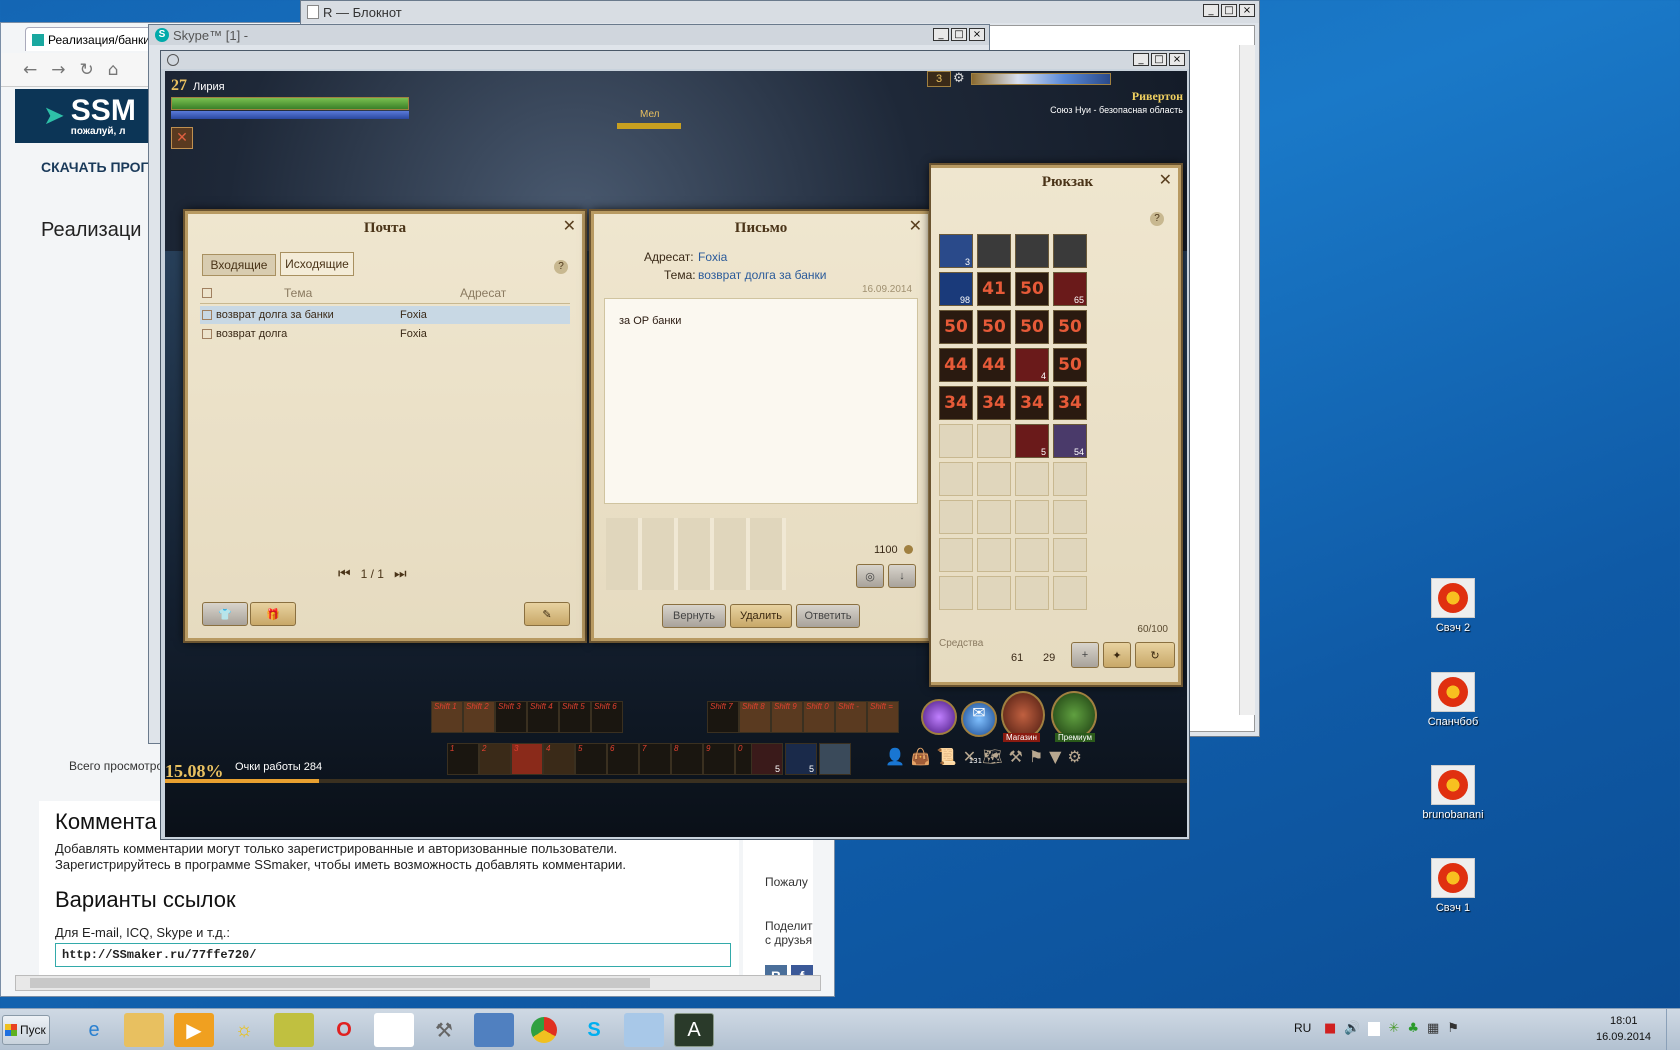 Image resolution: width=1680 pixels, height=1050 pixels. Describe the element at coordinates (483, 293) in the screenshot. I see `col-recipient: Адресат` at that location.